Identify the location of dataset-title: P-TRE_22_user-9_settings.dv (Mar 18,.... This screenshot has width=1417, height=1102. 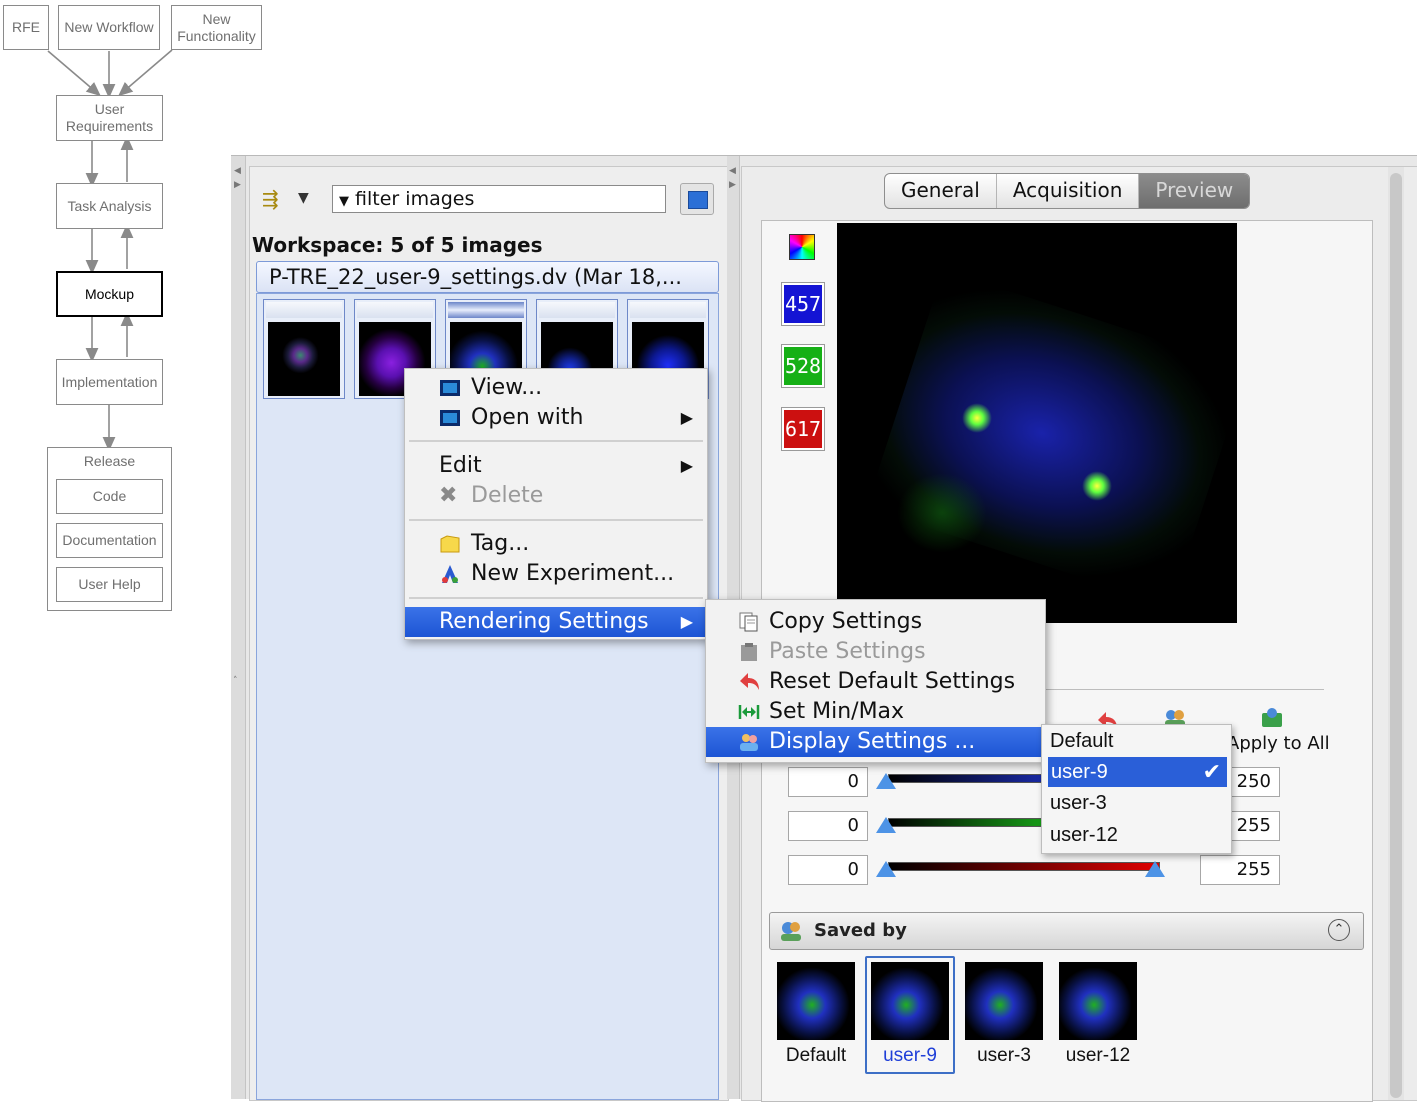
(487, 277).